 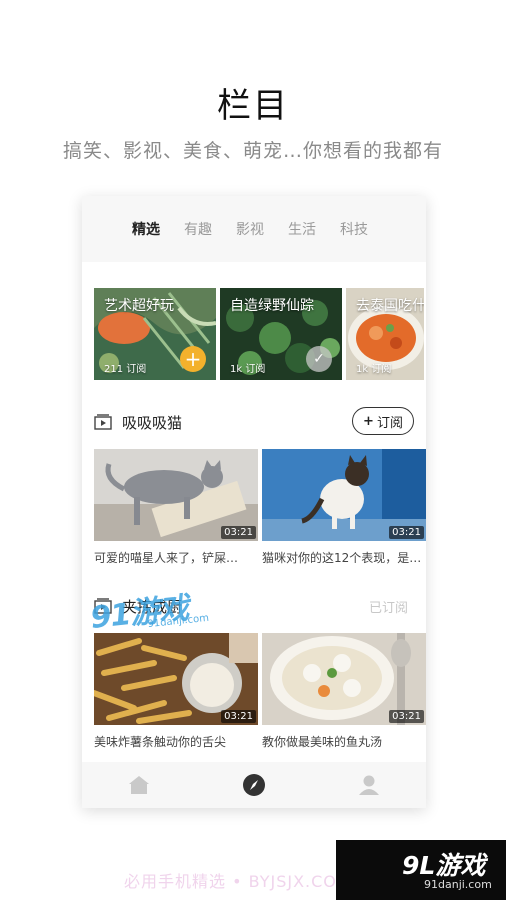 I want to click on nav-profile, so click(x=369, y=785).